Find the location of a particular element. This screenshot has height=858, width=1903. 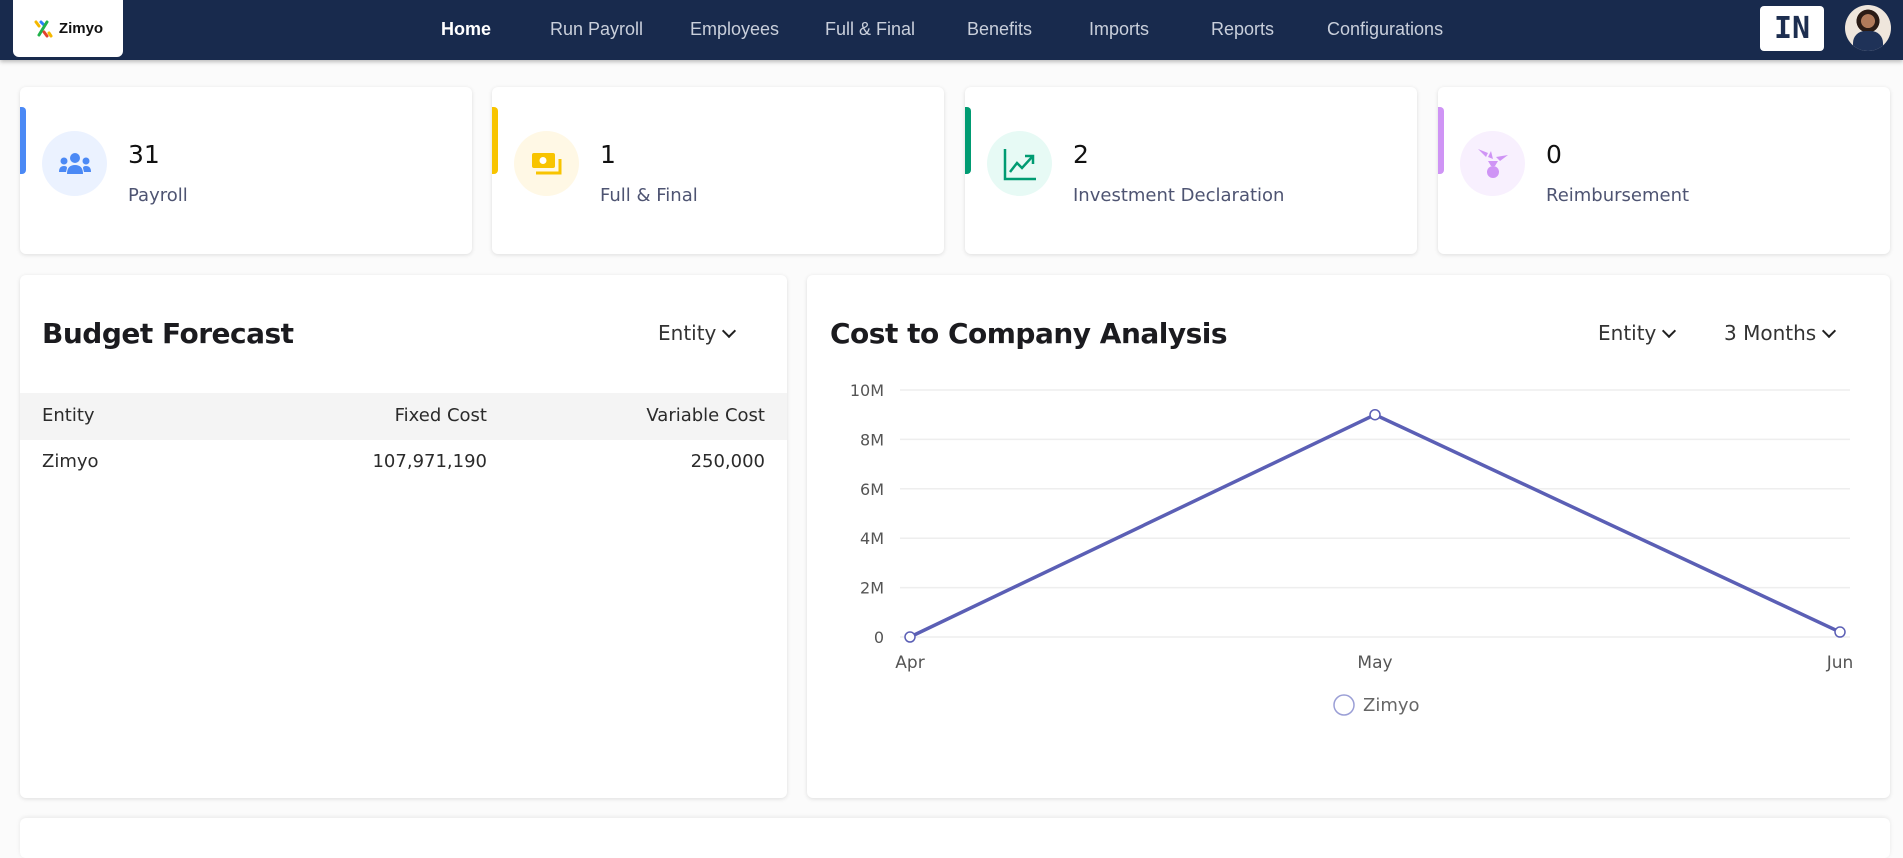

dropdown-label: Entity is located at coordinates (687, 333).